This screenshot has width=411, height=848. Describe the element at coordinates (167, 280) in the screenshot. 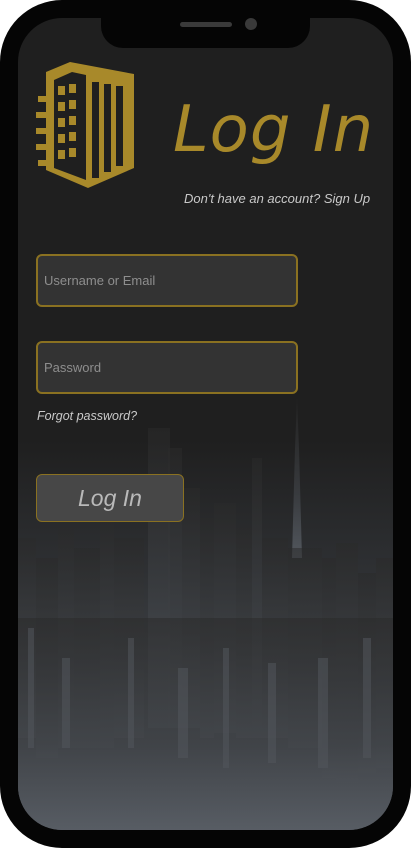

I see `username-email-input` at that location.